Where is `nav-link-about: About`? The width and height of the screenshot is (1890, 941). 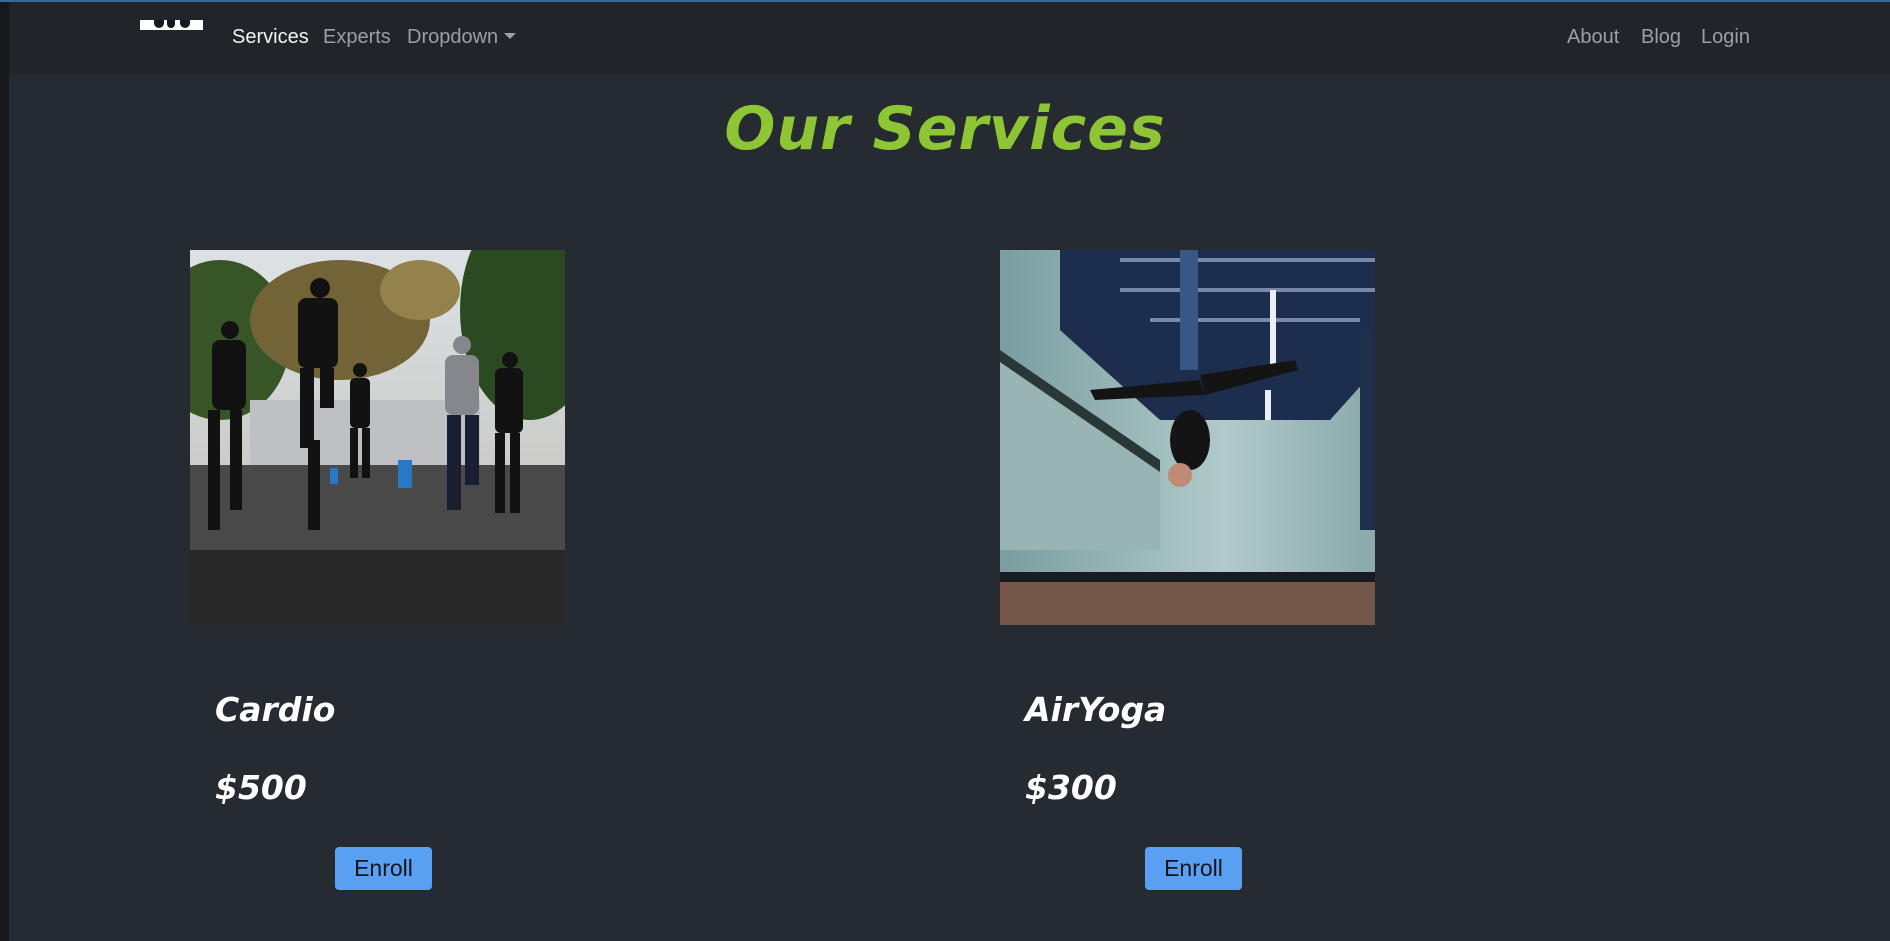
nav-link-about: About is located at coordinates (1593, 37).